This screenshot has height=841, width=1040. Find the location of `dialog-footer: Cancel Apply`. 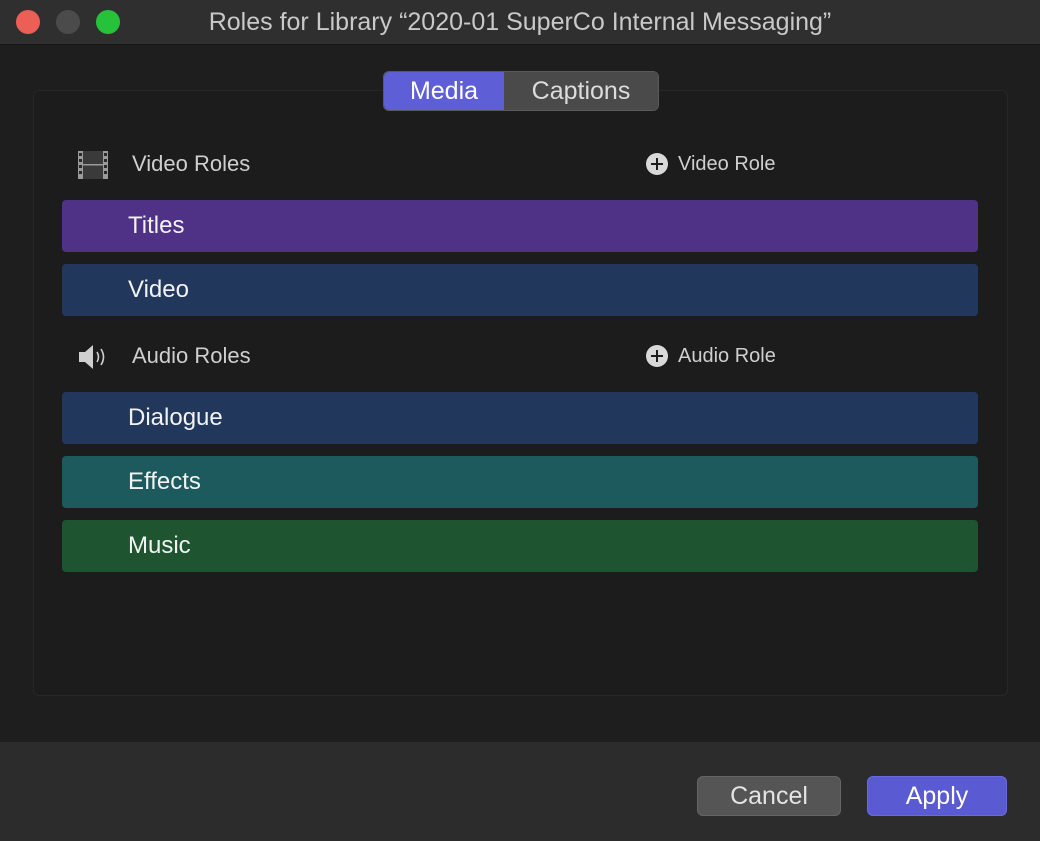

dialog-footer: Cancel Apply is located at coordinates (520, 791).